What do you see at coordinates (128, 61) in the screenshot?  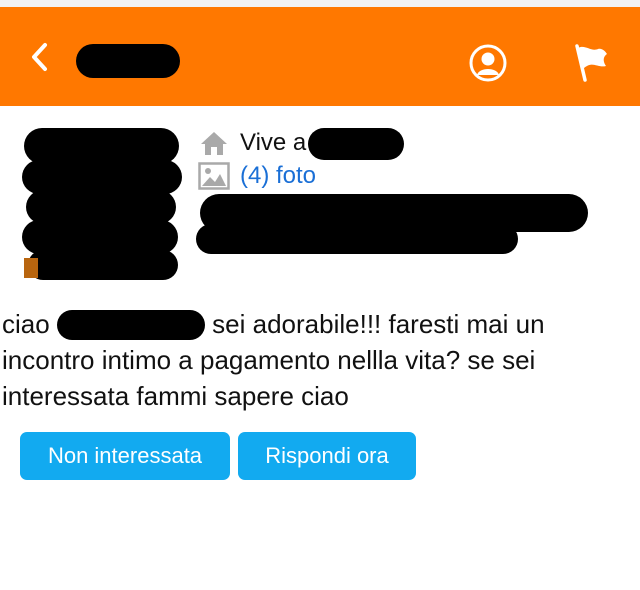 I see `redacted-username-title` at bounding box center [128, 61].